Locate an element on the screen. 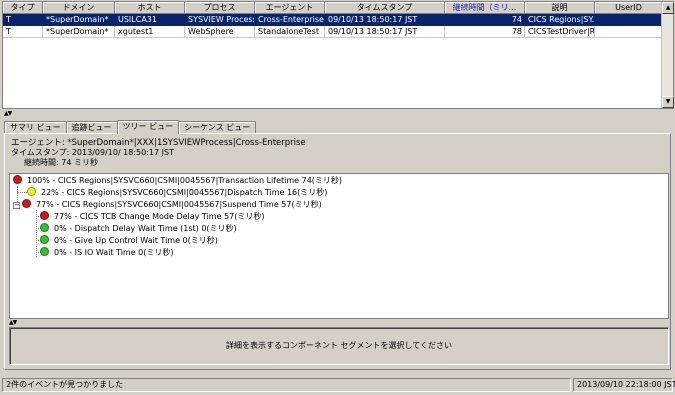  column-header: ホスト is located at coordinates (150, 8).